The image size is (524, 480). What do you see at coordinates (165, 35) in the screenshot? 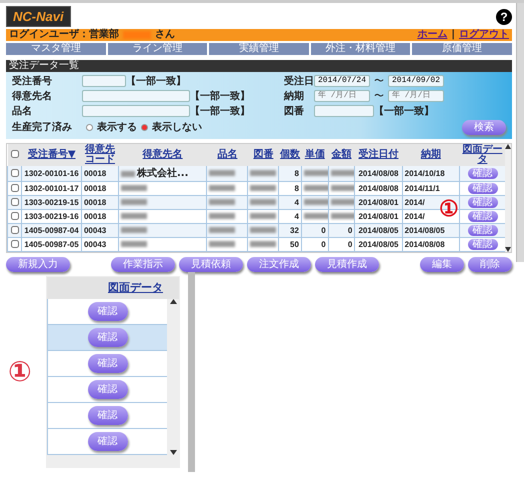
I see `user-suffix: さん` at bounding box center [165, 35].